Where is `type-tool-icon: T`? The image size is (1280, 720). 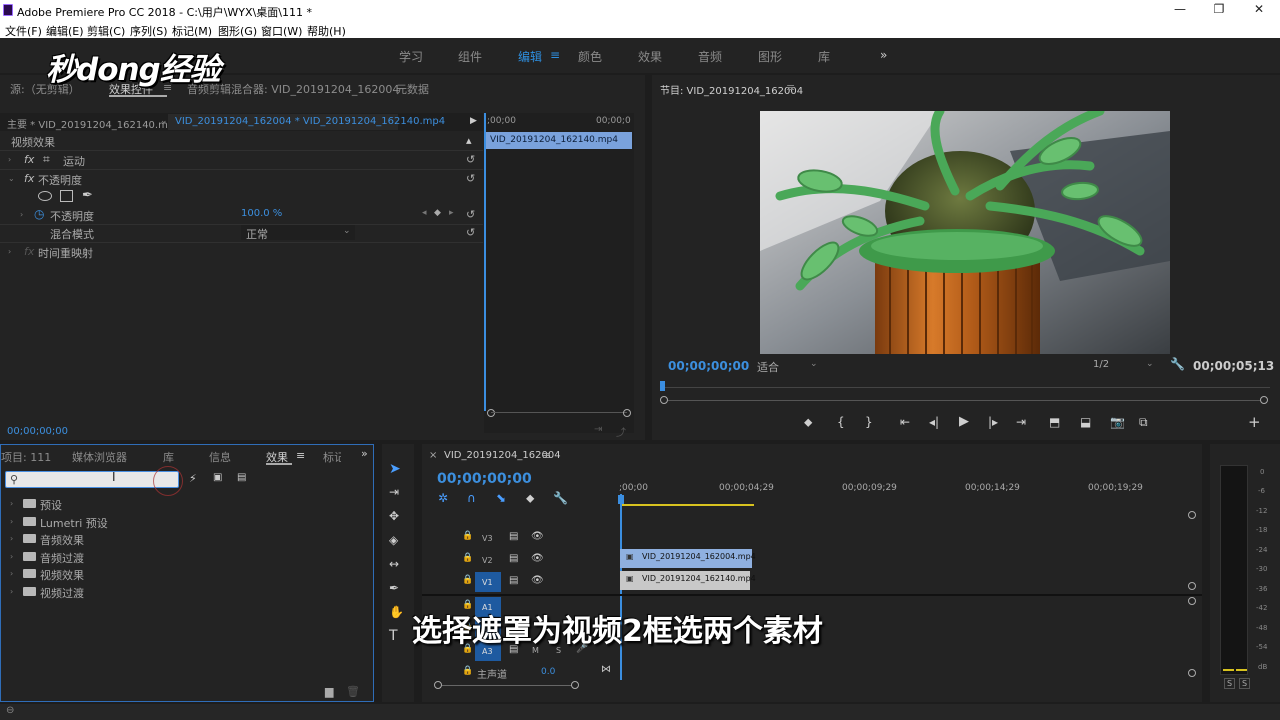
type-tool-icon: T is located at coordinates (393, 636).